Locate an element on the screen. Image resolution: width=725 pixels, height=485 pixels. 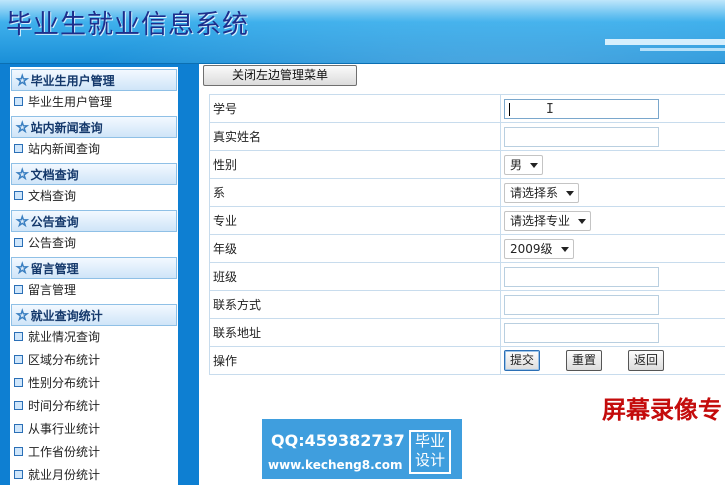
form-row-department: 系 请选择系 is located at coordinates (467, 192).